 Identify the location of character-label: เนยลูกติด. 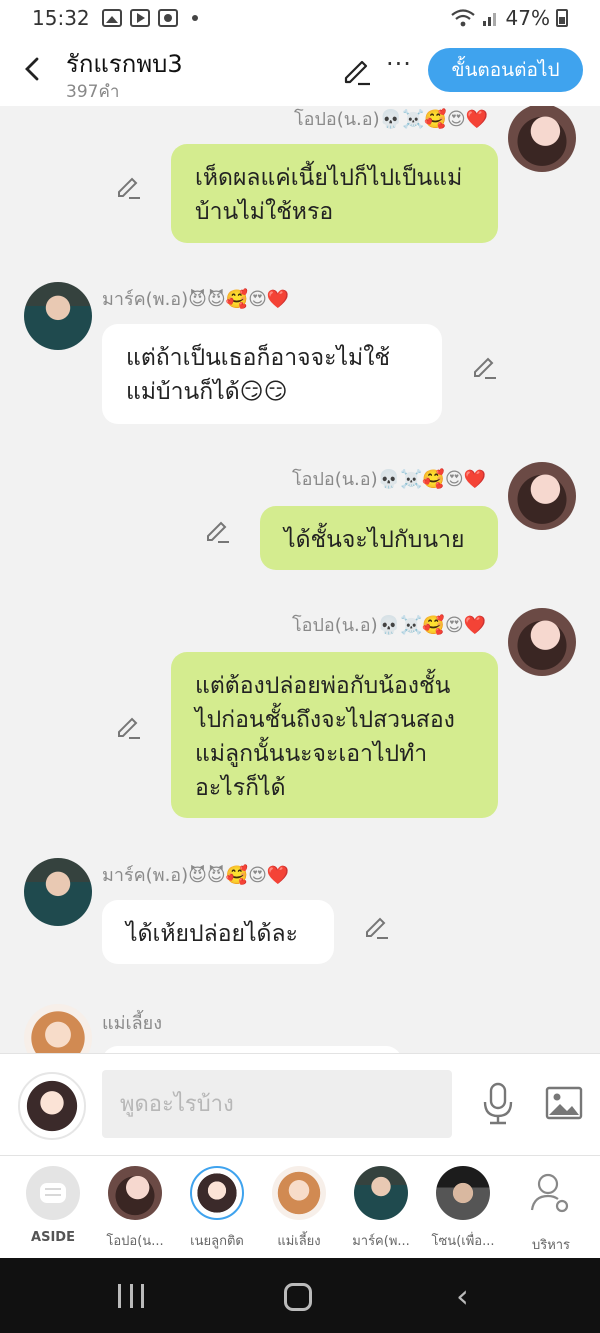
(217, 1241).